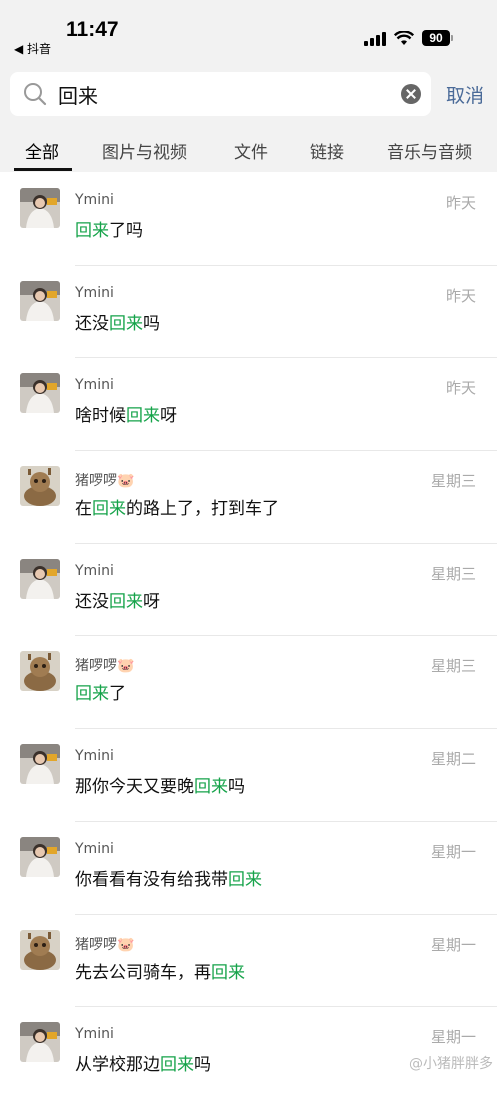 This screenshot has width=497, height=1099. Describe the element at coordinates (375, 38) in the screenshot. I see `cellular-signal-icon` at that location.